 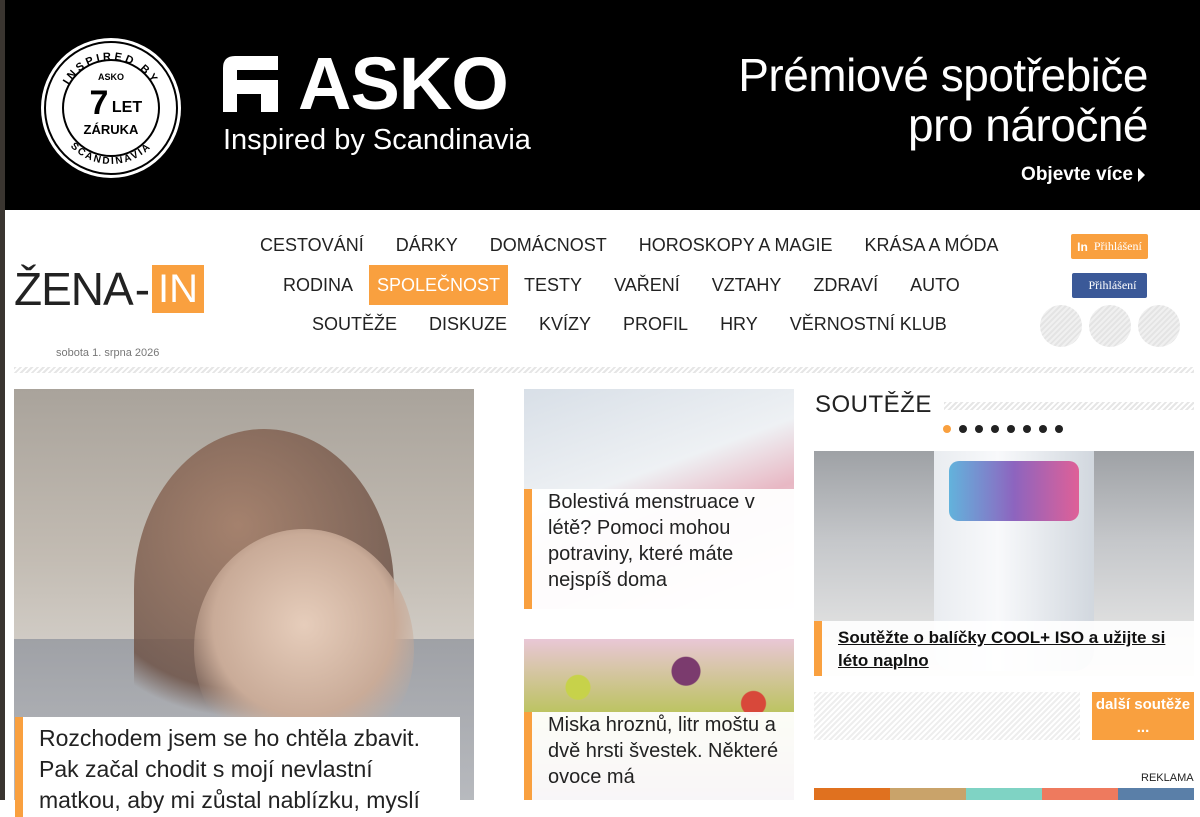 I want to click on seal-unit: LET, so click(x=127, y=107).